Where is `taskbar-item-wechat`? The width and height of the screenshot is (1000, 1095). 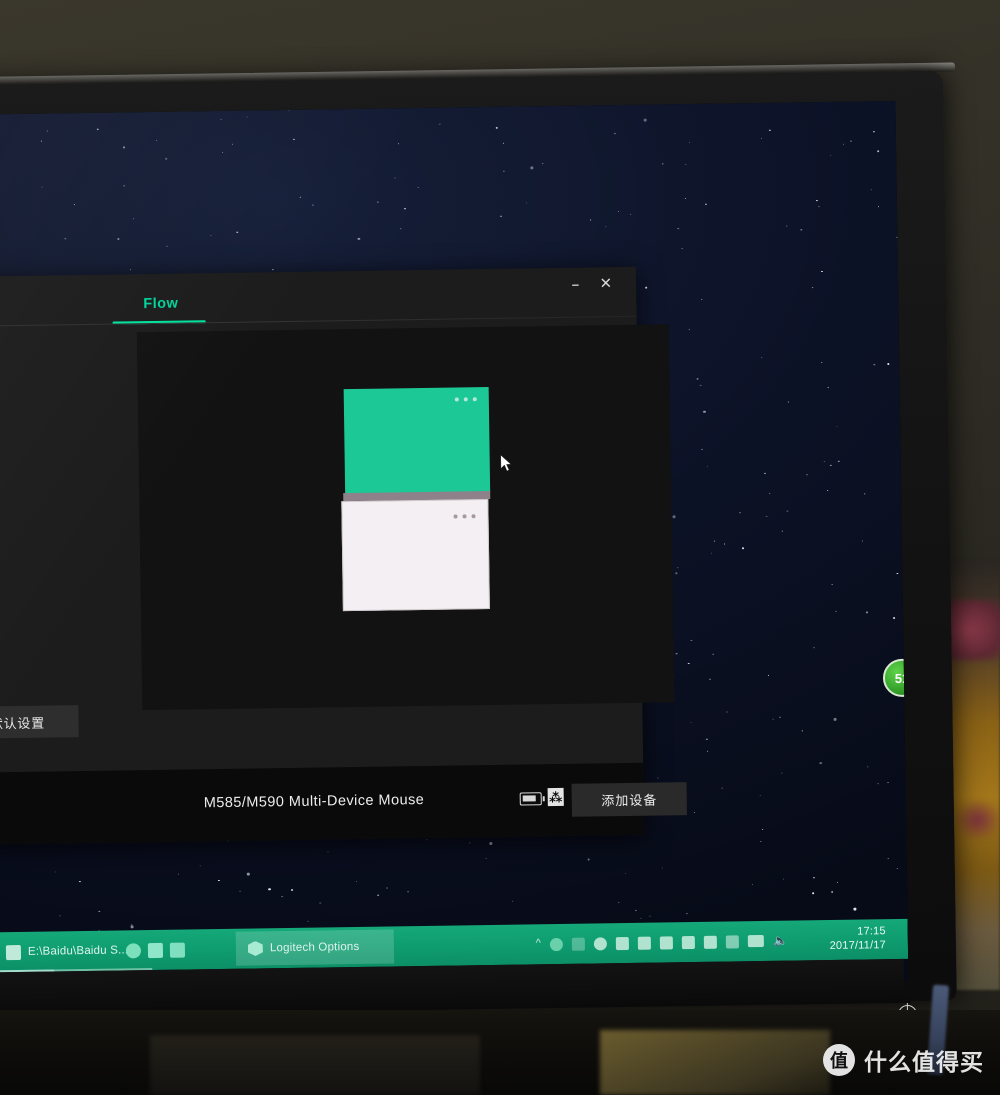 taskbar-item-wechat is located at coordinates (155, 950).